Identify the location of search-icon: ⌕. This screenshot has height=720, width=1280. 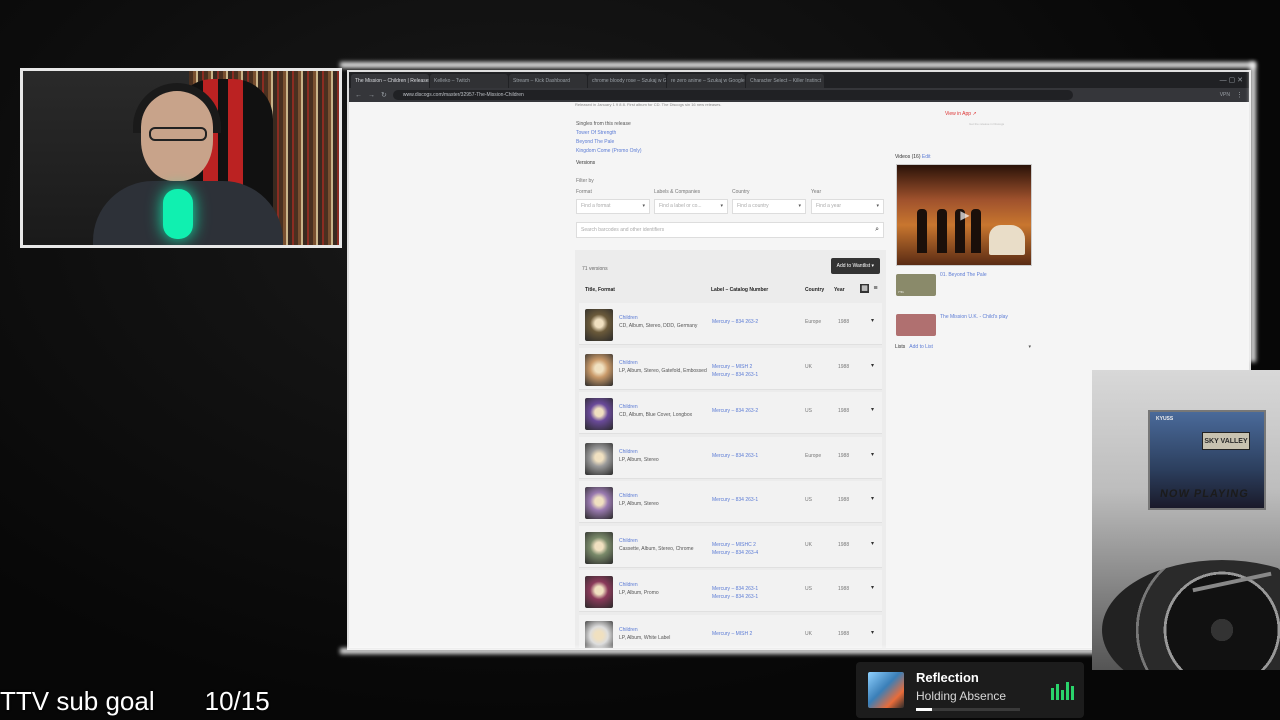
(877, 230).